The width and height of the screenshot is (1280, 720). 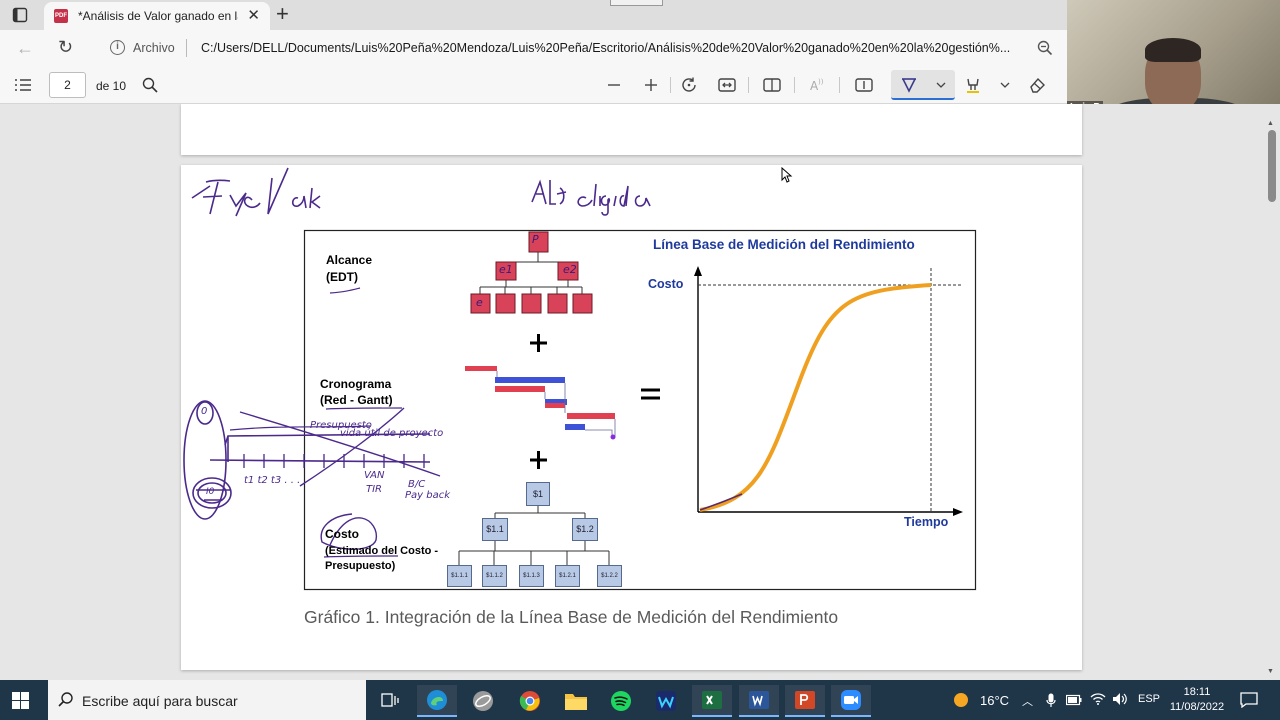 I want to click on handwritten-note: TIR, so click(x=374, y=489).